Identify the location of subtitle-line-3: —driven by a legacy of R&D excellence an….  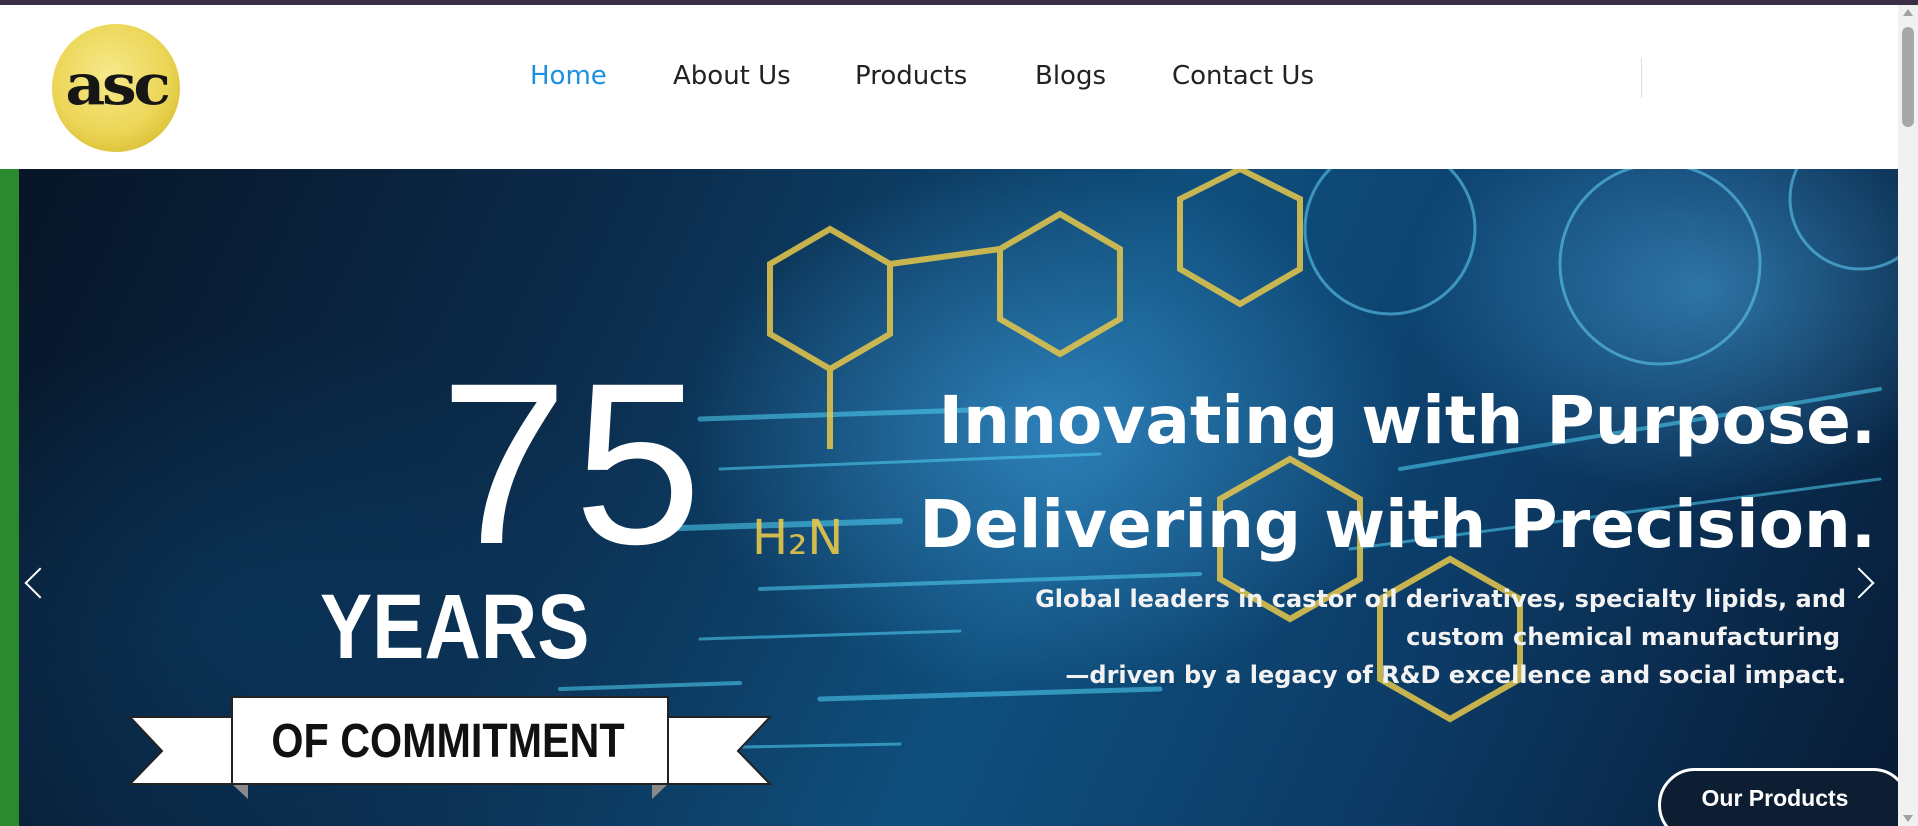
(1455, 675).